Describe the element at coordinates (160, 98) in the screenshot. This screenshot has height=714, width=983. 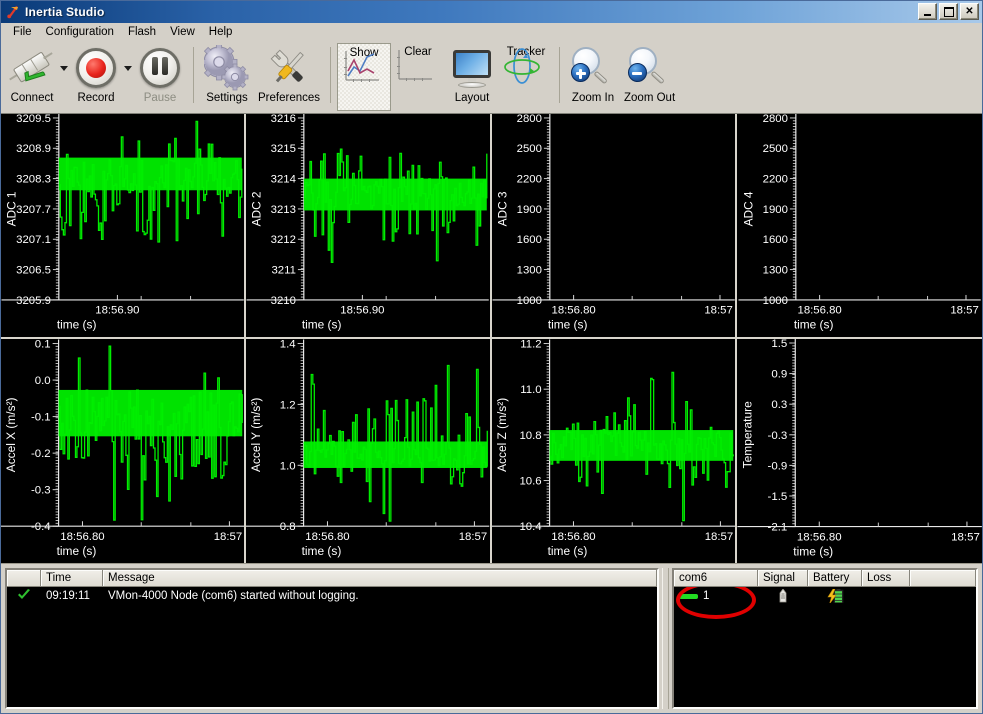
I see `pause-label: Pause` at that location.